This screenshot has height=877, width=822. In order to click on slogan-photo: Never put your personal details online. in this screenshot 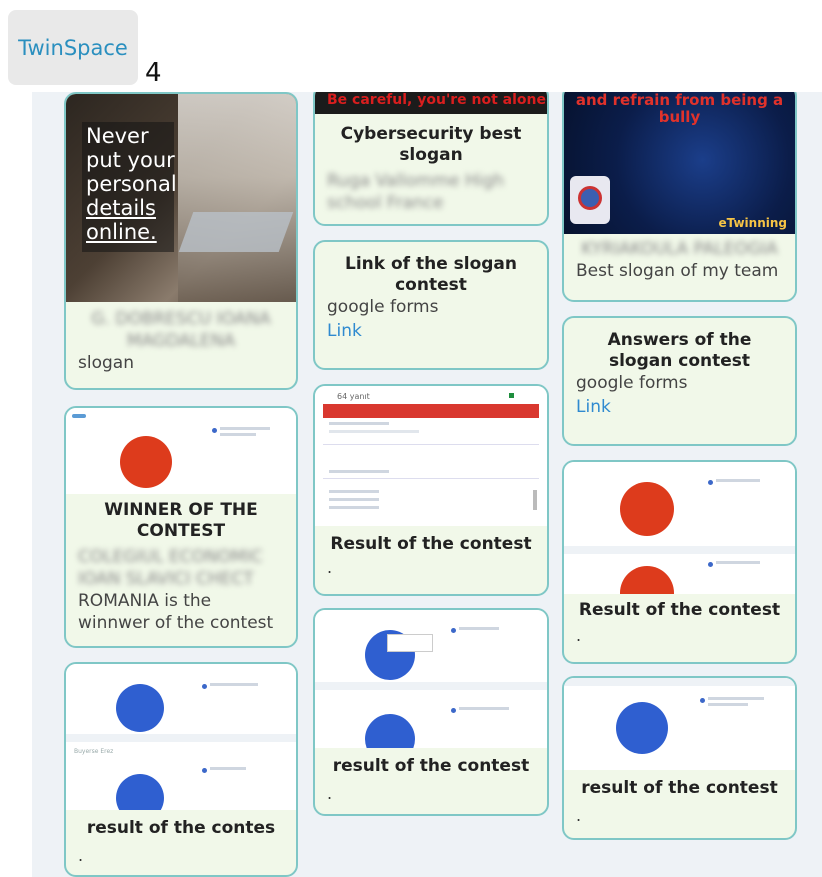, I will do `click(181, 198)`.